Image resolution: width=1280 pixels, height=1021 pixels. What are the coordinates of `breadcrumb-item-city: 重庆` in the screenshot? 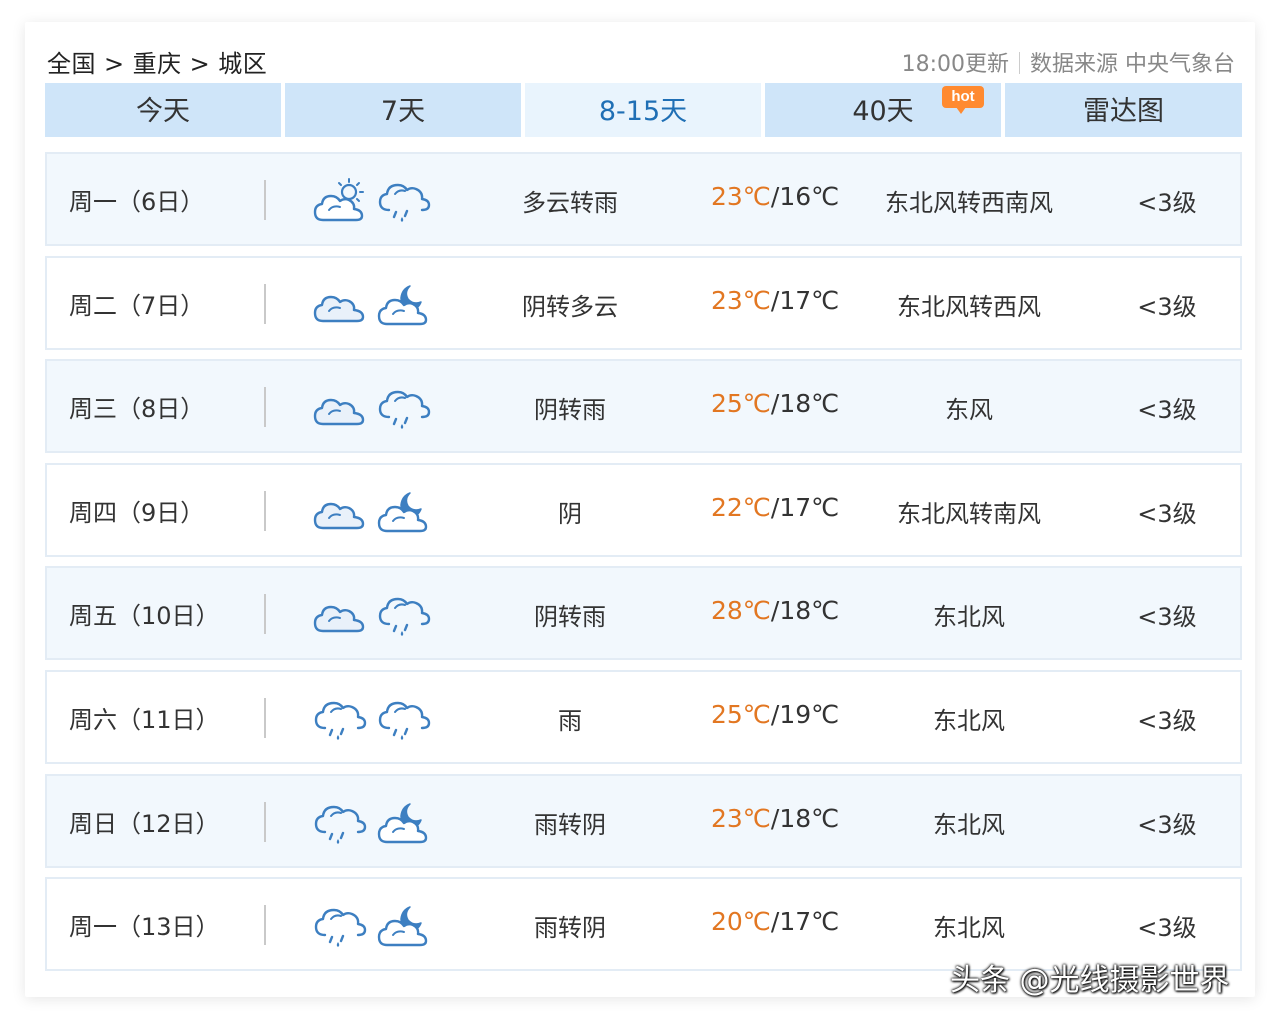 It's located at (157, 64).